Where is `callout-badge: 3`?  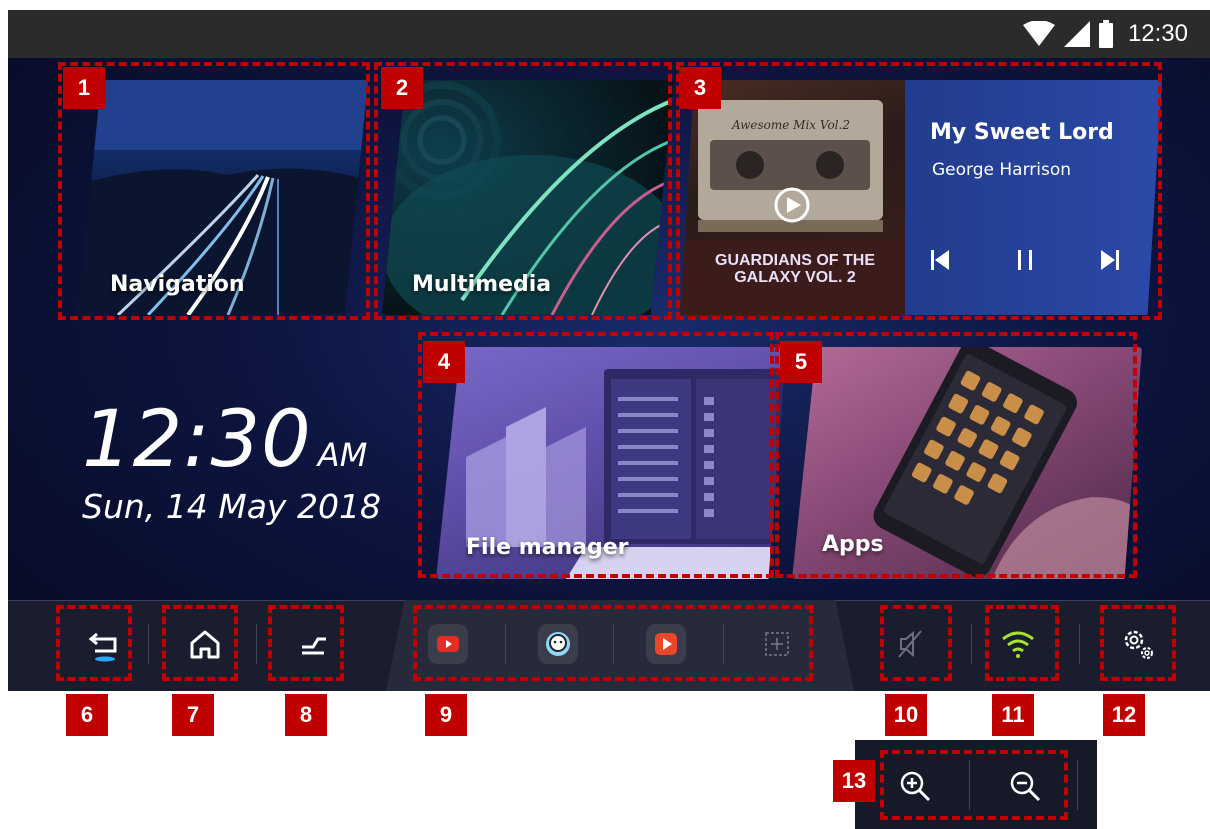
callout-badge: 3 is located at coordinates (700, 88).